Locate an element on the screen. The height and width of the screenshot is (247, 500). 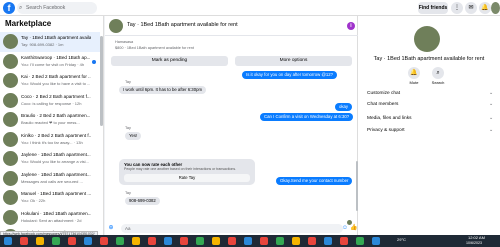
taskbar: 29°C 12:02 AM 10/6/2023 is located at coordinates (250, 241).